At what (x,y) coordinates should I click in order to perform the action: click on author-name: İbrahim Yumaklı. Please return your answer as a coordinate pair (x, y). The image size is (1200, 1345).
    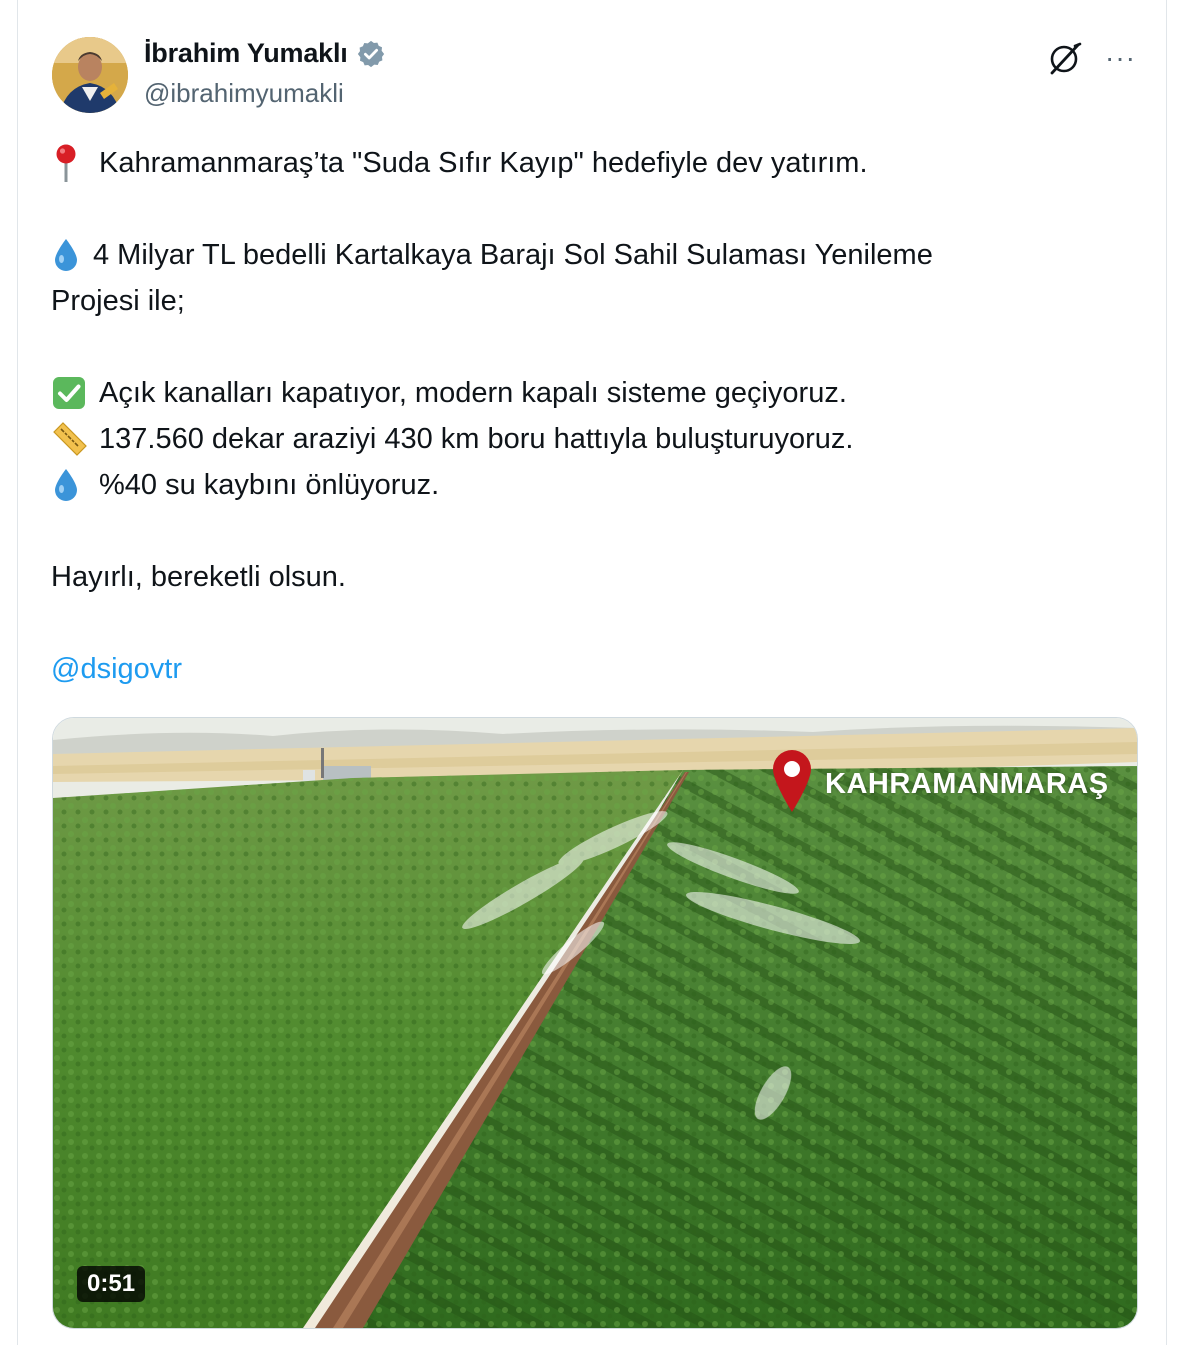
    Looking at the image, I should click on (246, 53).